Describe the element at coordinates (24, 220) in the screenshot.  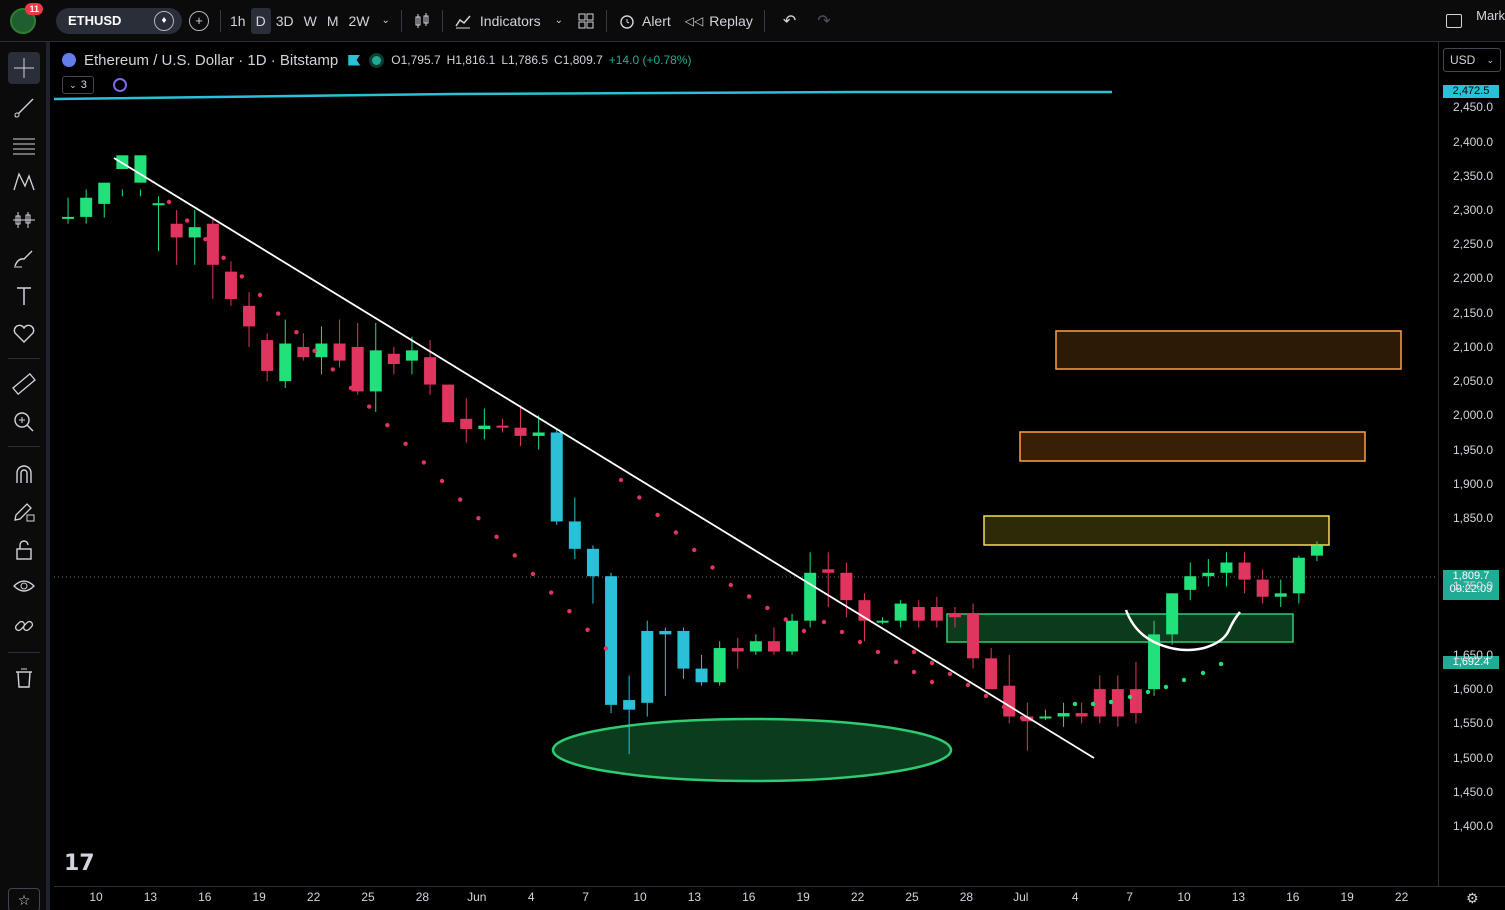
I see `prediction-tool` at that location.